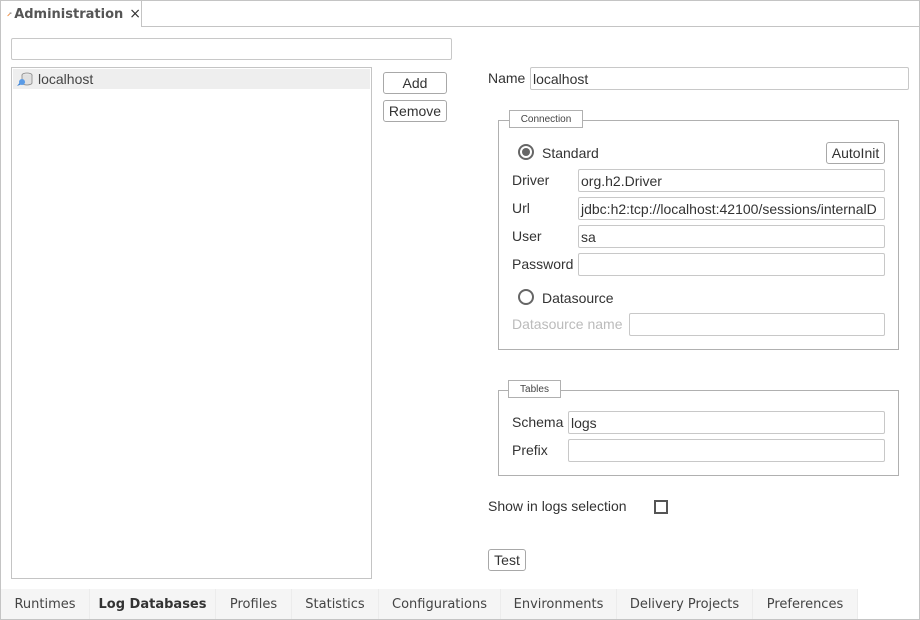 The image size is (920, 620). I want to click on user-label: User, so click(527, 236).